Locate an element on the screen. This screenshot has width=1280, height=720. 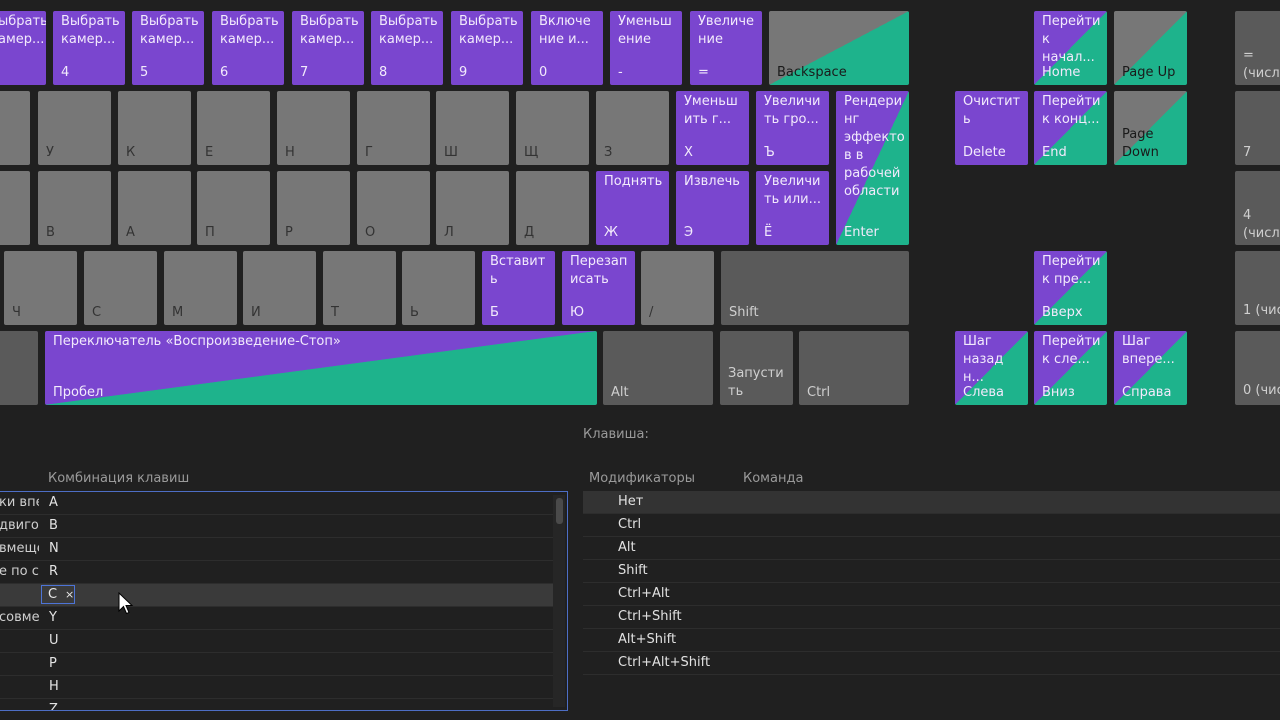
key-zh: Поднять Ж is located at coordinates (632, 208).